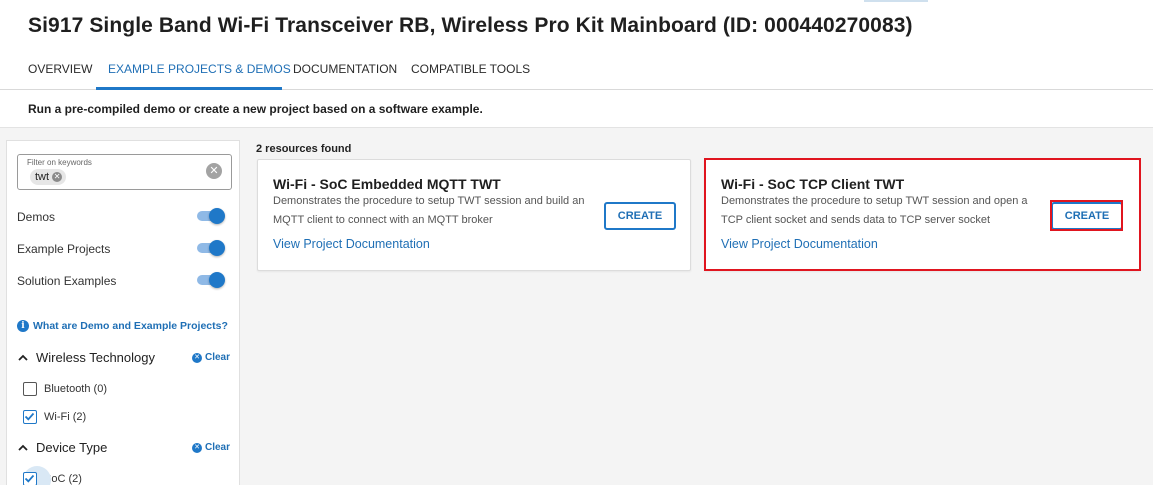 This screenshot has height=485, width=1153. I want to click on highlight-create-box, so click(1086, 215).